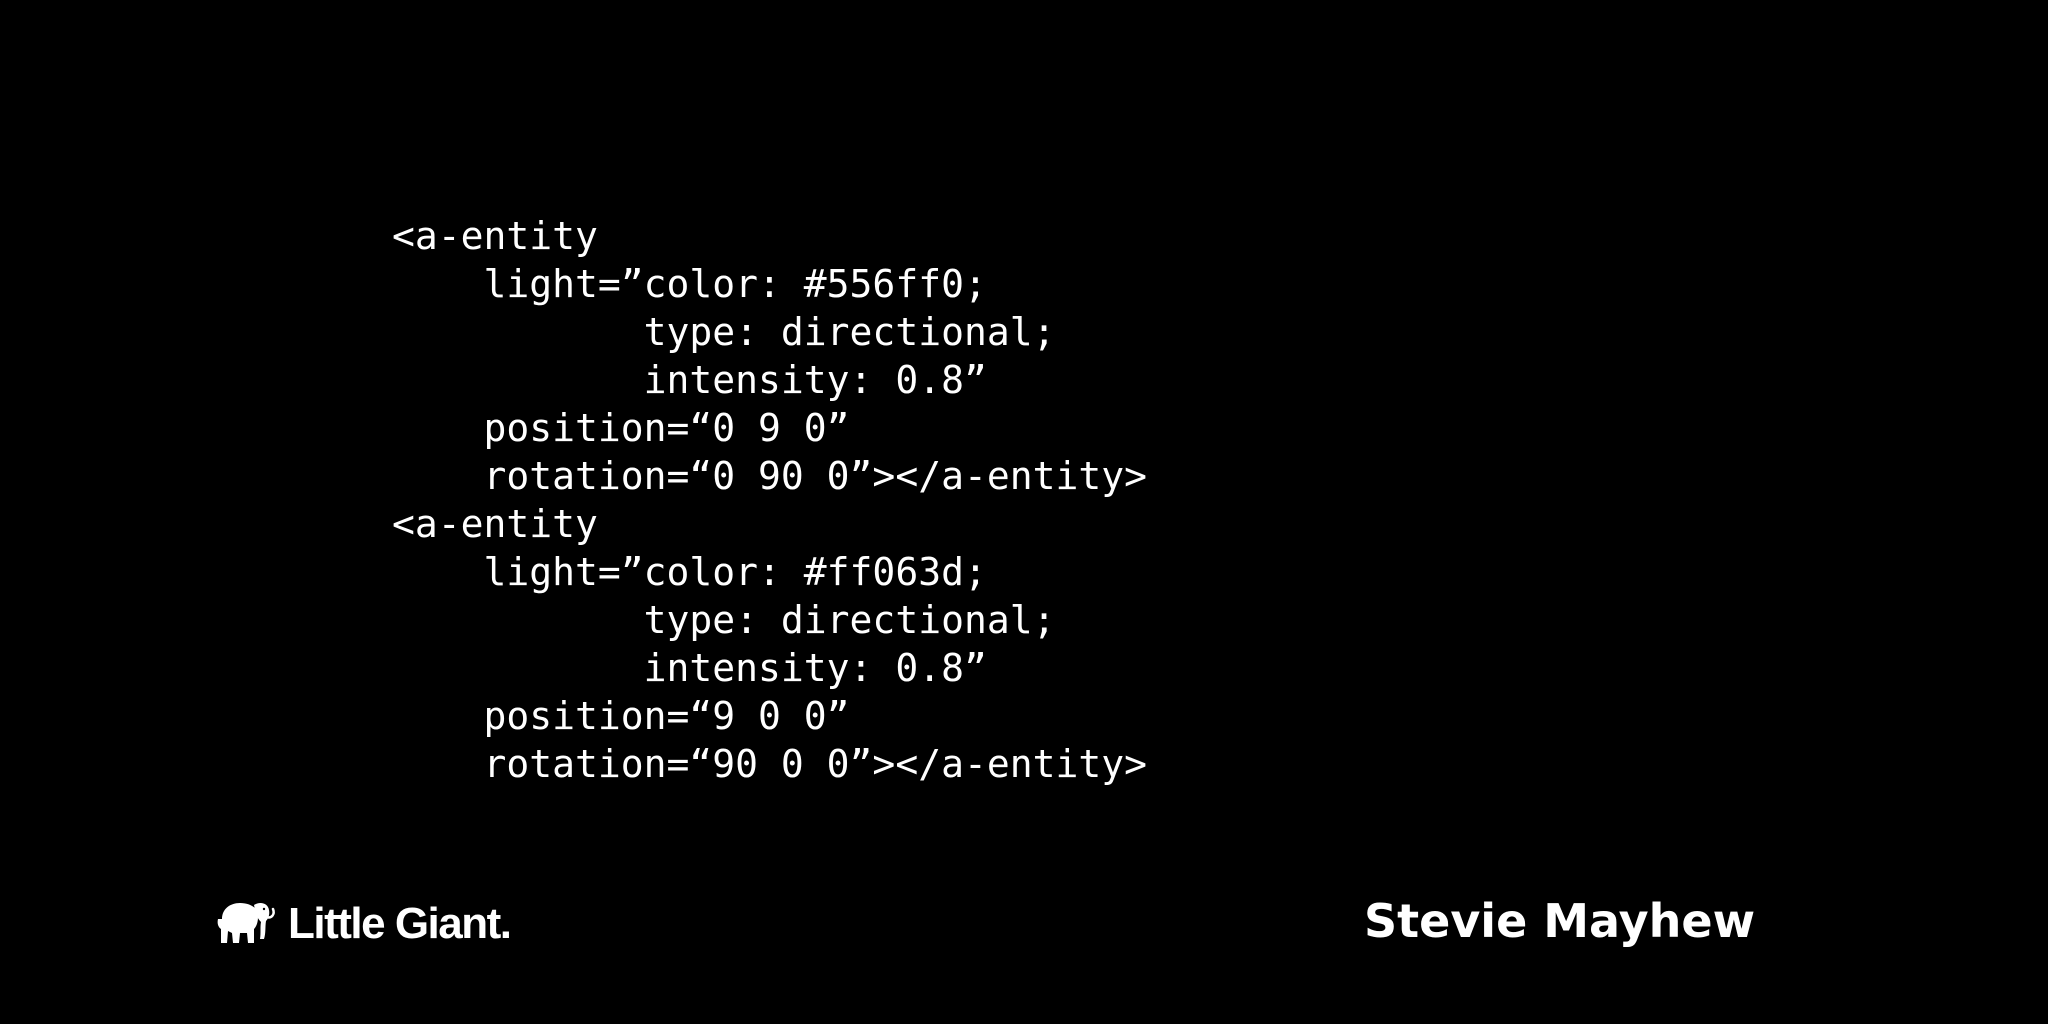 The image size is (2048, 1024). I want to click on brand-logo: Little Giant., so click(363, 924).